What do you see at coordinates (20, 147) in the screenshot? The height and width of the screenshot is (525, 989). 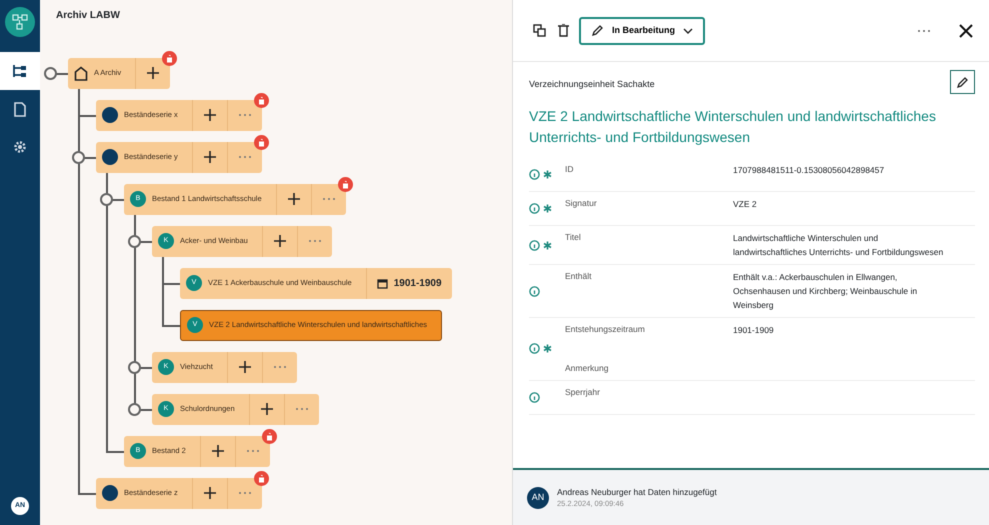 I see `settings-icon` at bounding box center [20, 147].